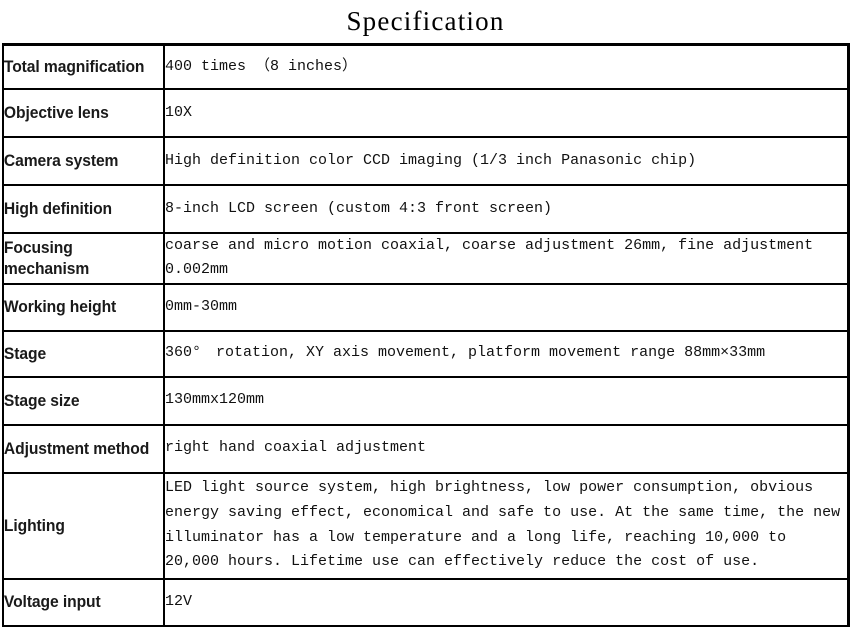 The image size is (851, 627). I want to click on page-title: Specification, so click(425, 21).